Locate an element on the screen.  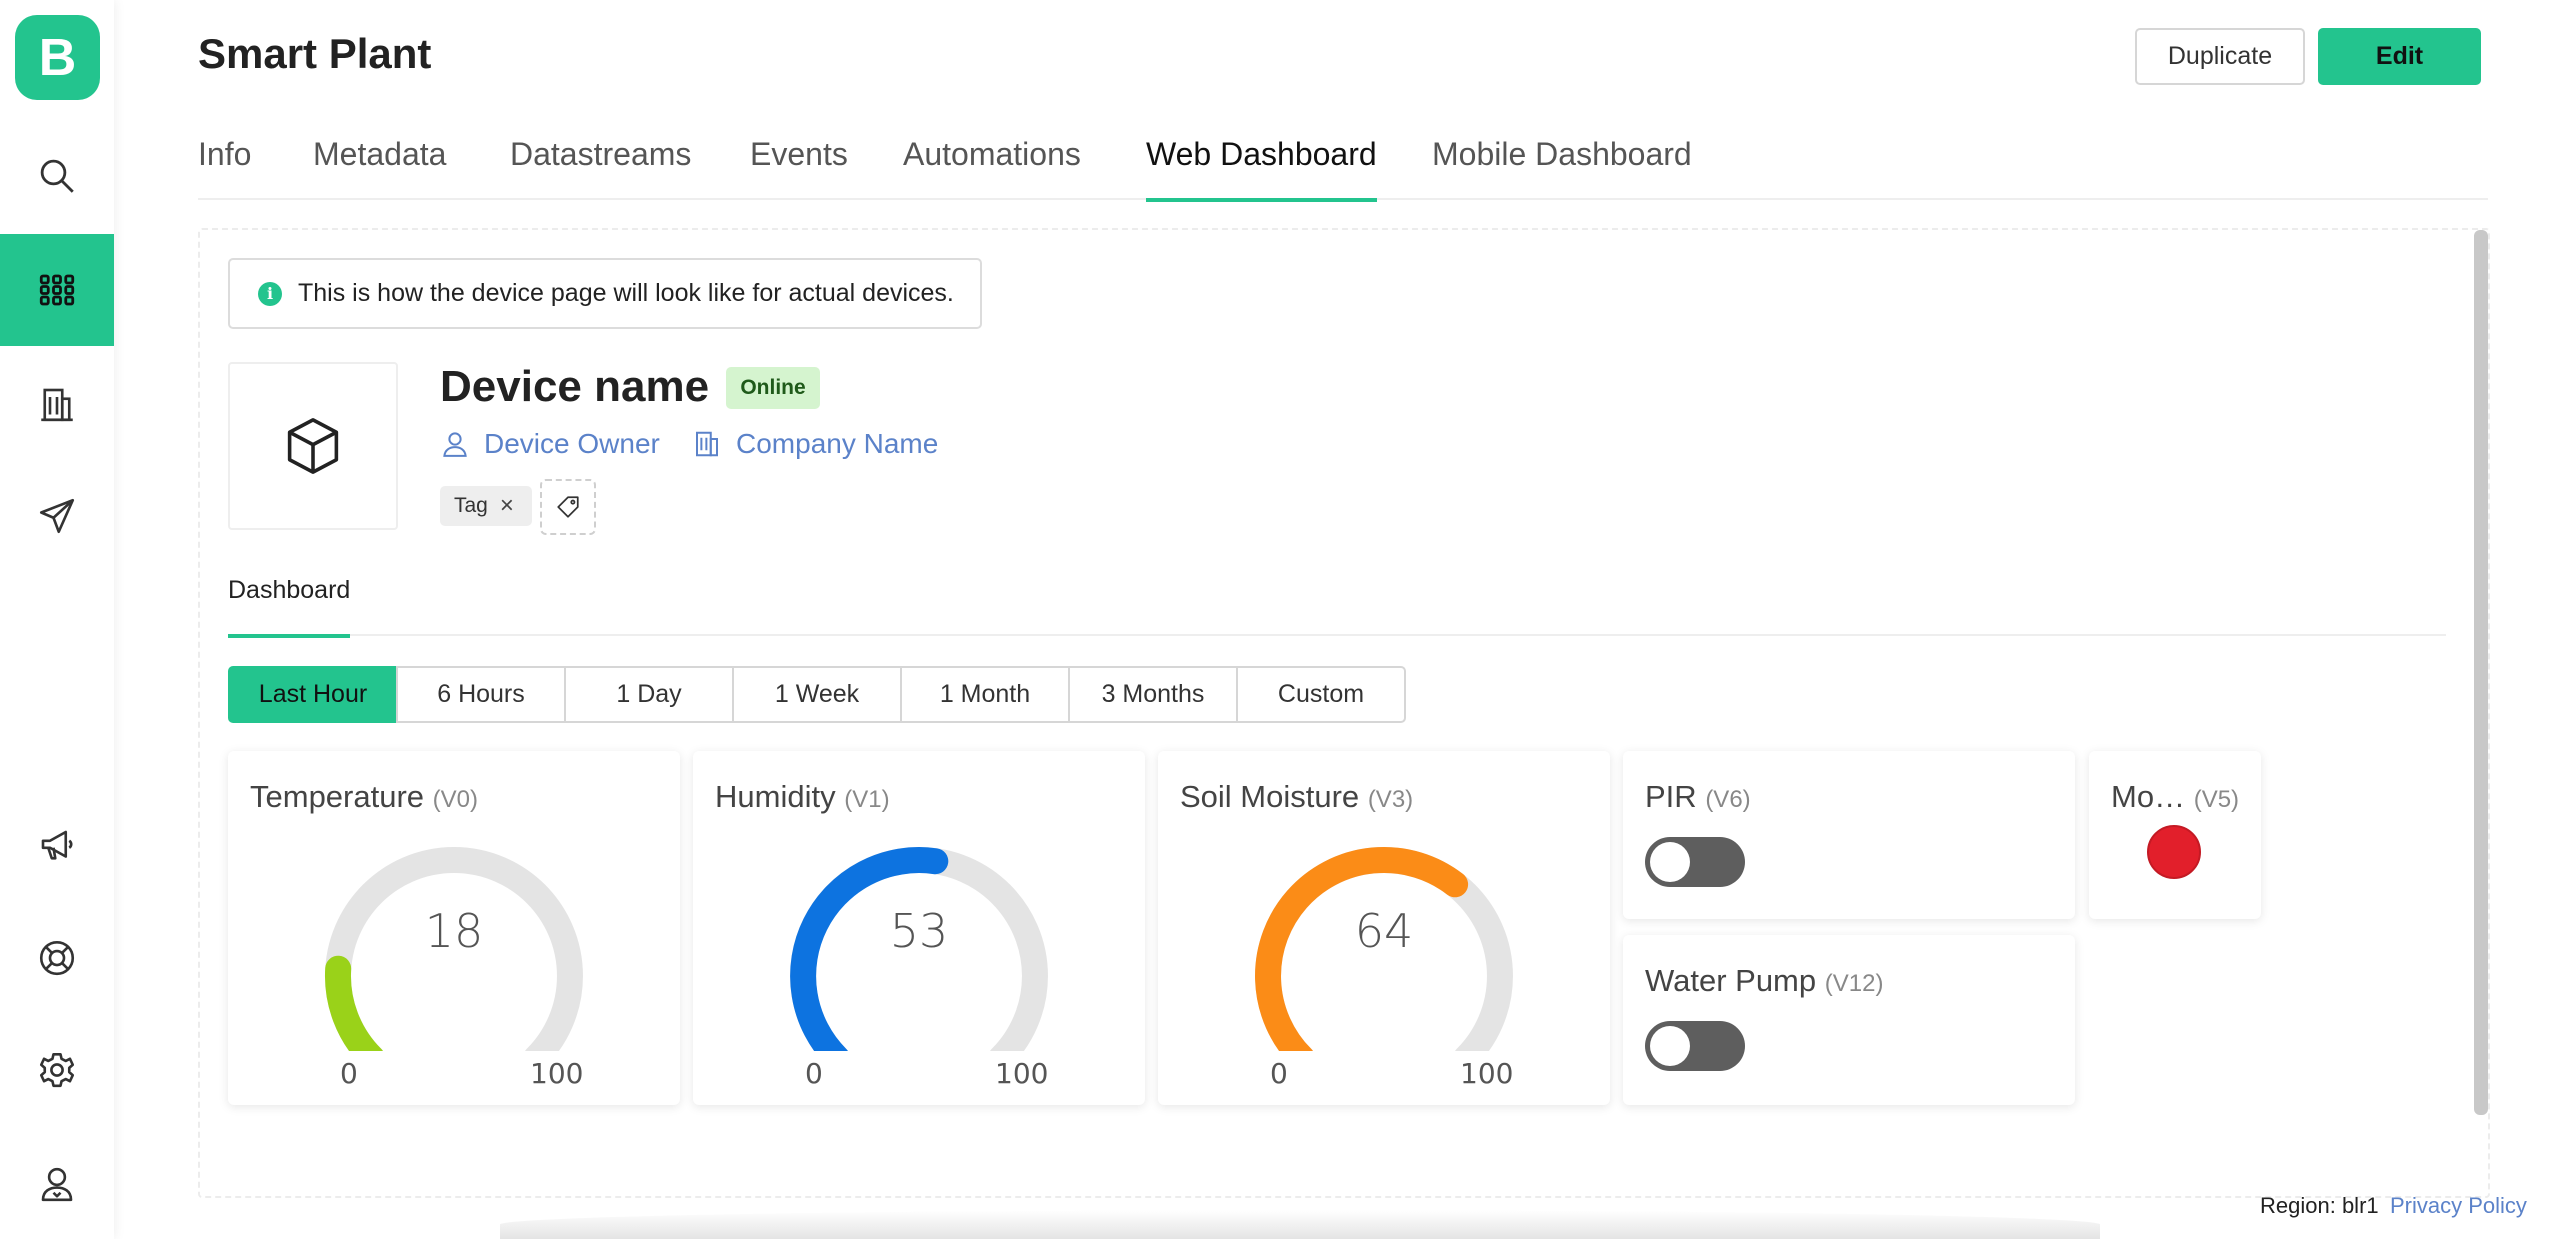
widget-title: Temperature (V0) is located at coordinates (364, 797).